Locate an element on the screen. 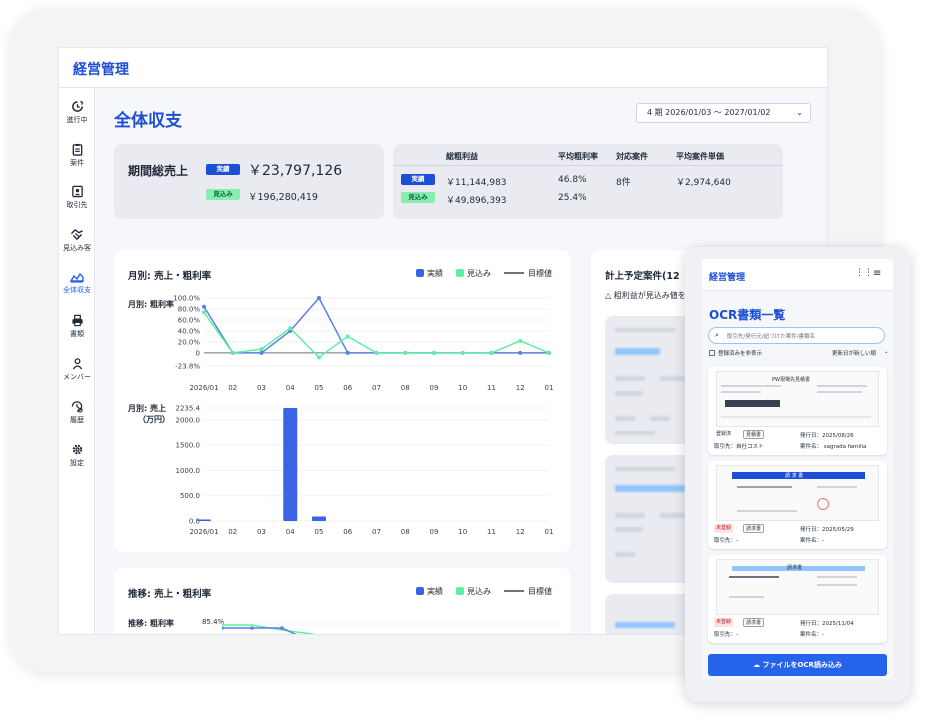 The height and width of the screenshot is (720, 940). legend-actual: 実績 is located at coordinates (435, 273).